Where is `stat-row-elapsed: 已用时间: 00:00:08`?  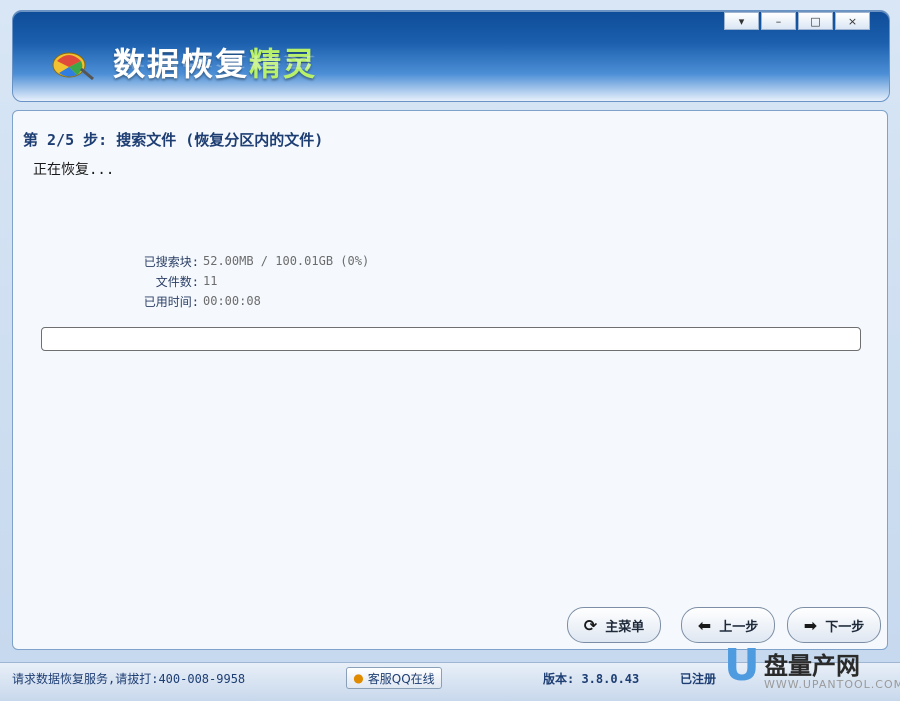
stat-row-elapsed: 已用时间: 00:00:08 is located at coordinates (233, 301).